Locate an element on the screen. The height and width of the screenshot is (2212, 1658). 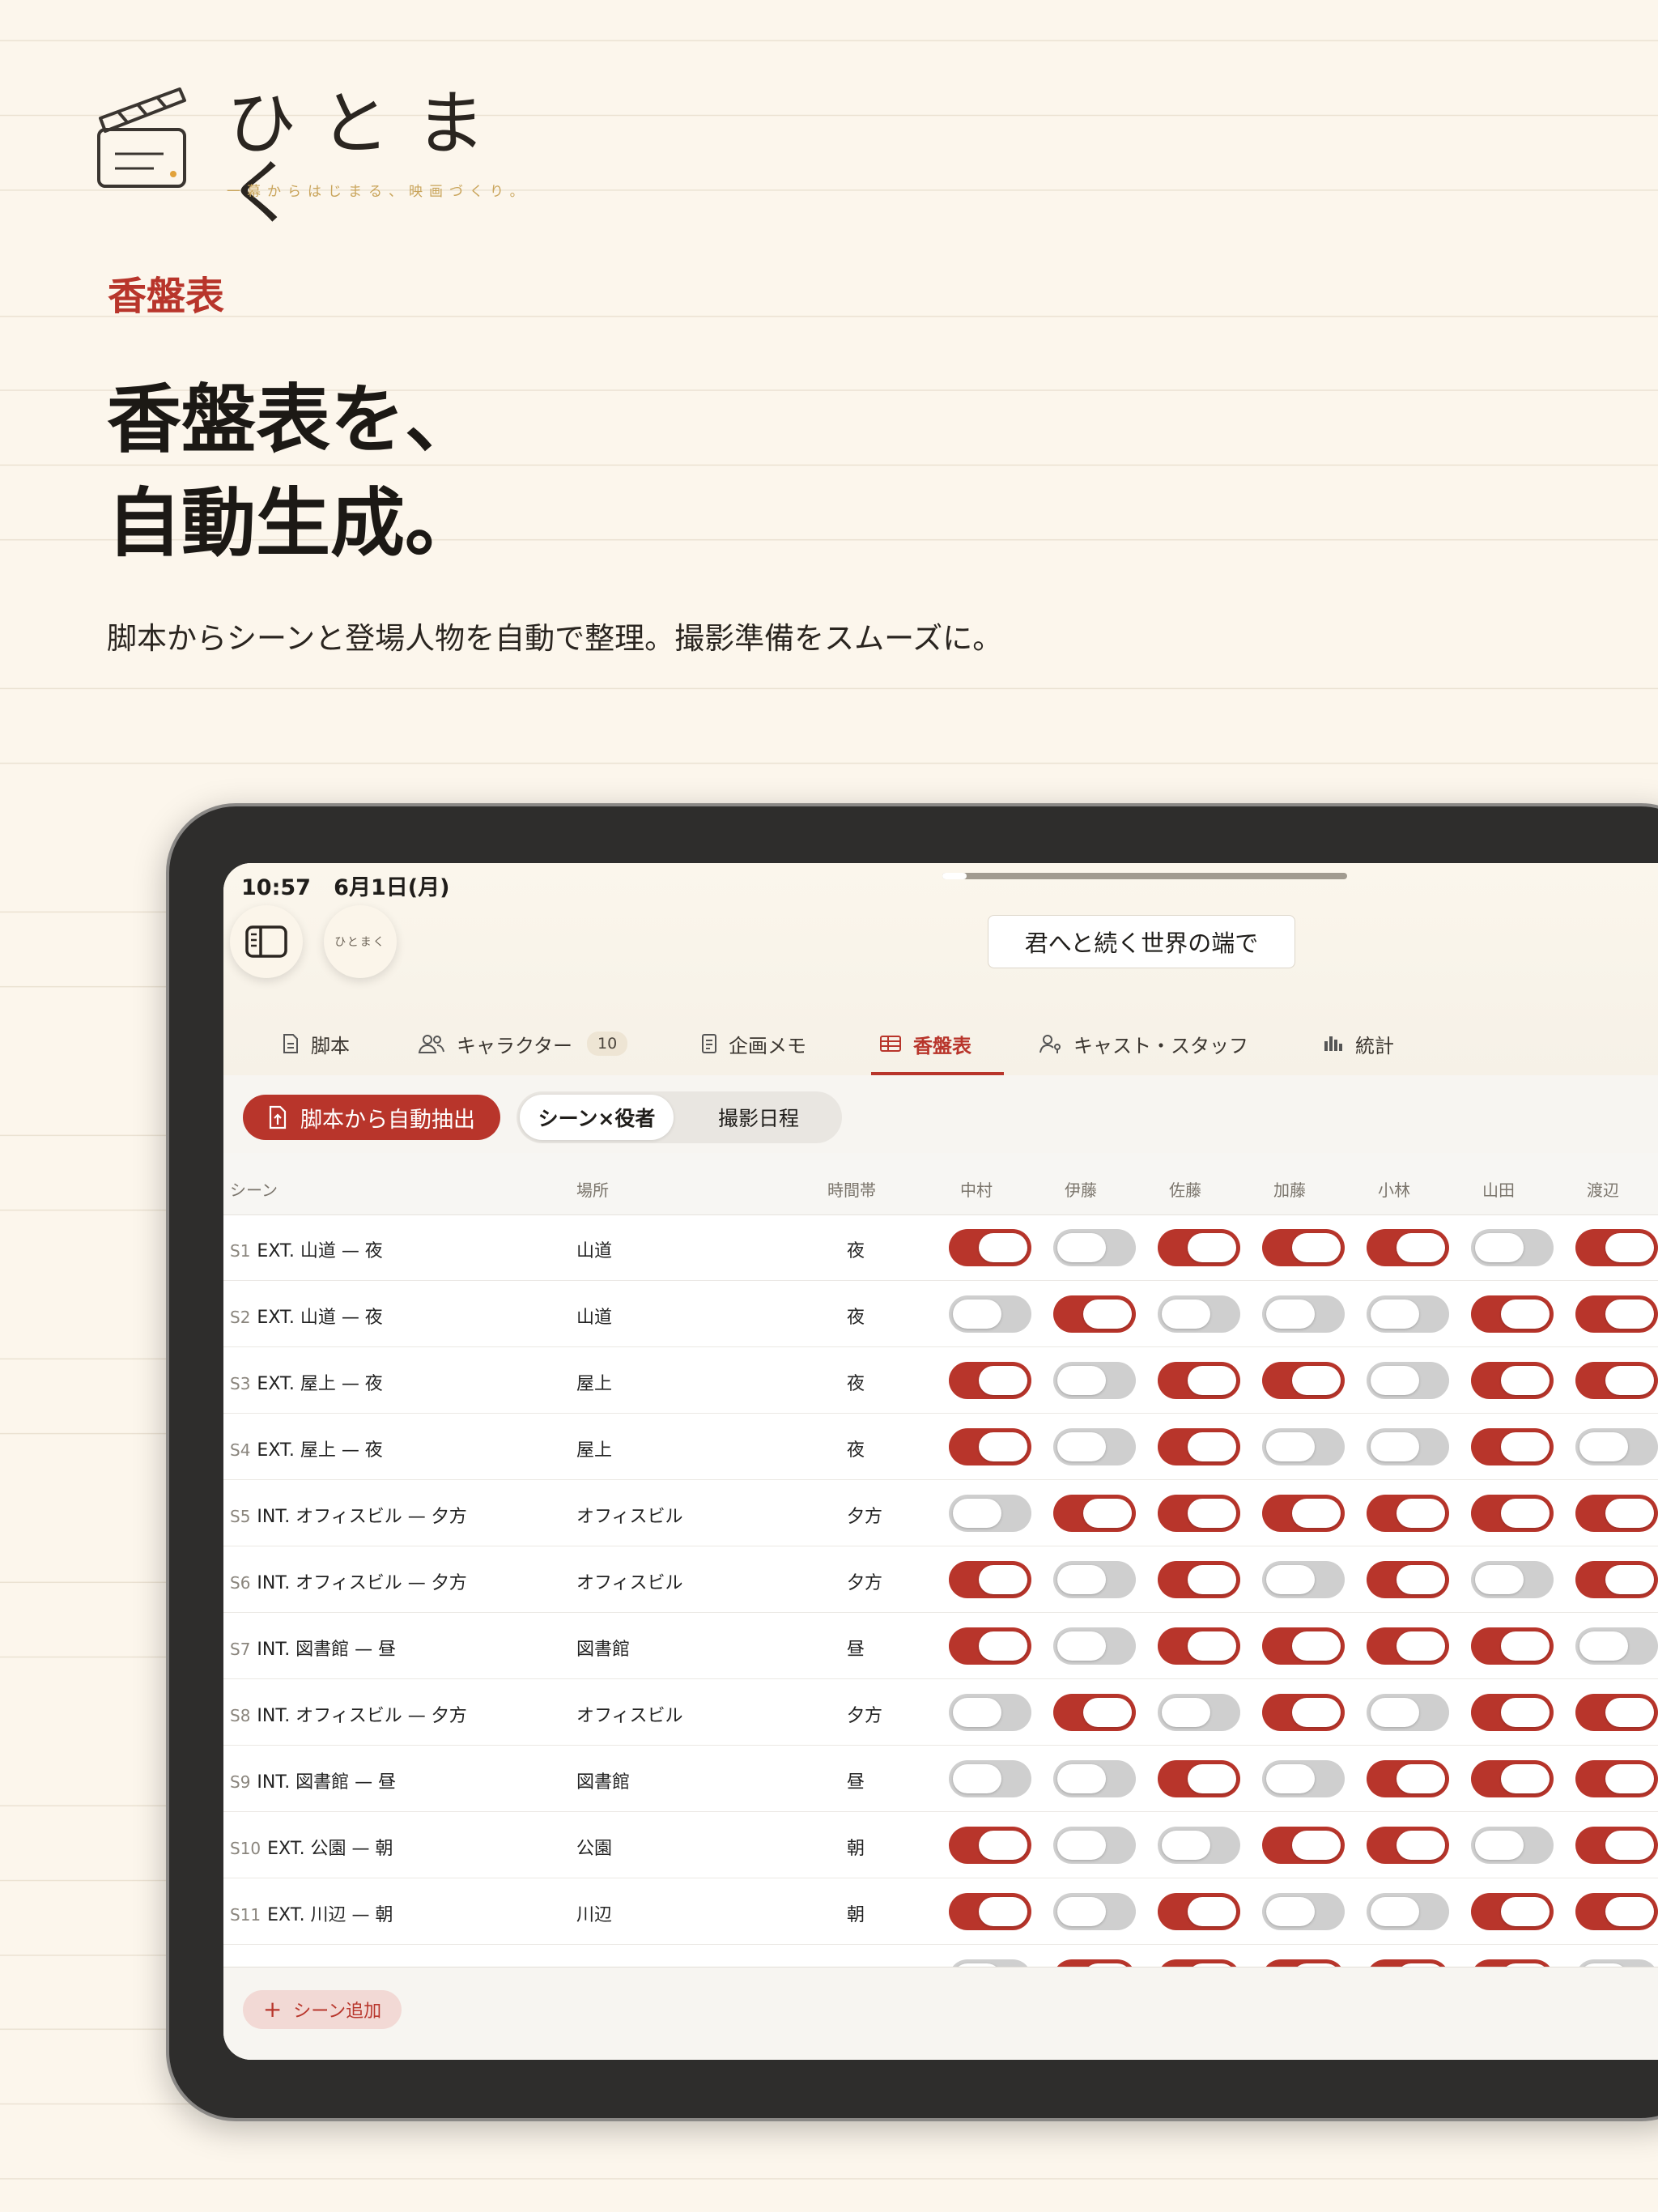
table-row: S3 EXT. 屋上 — 夜 屋上 夜 is located at coordinates (940, 1381).